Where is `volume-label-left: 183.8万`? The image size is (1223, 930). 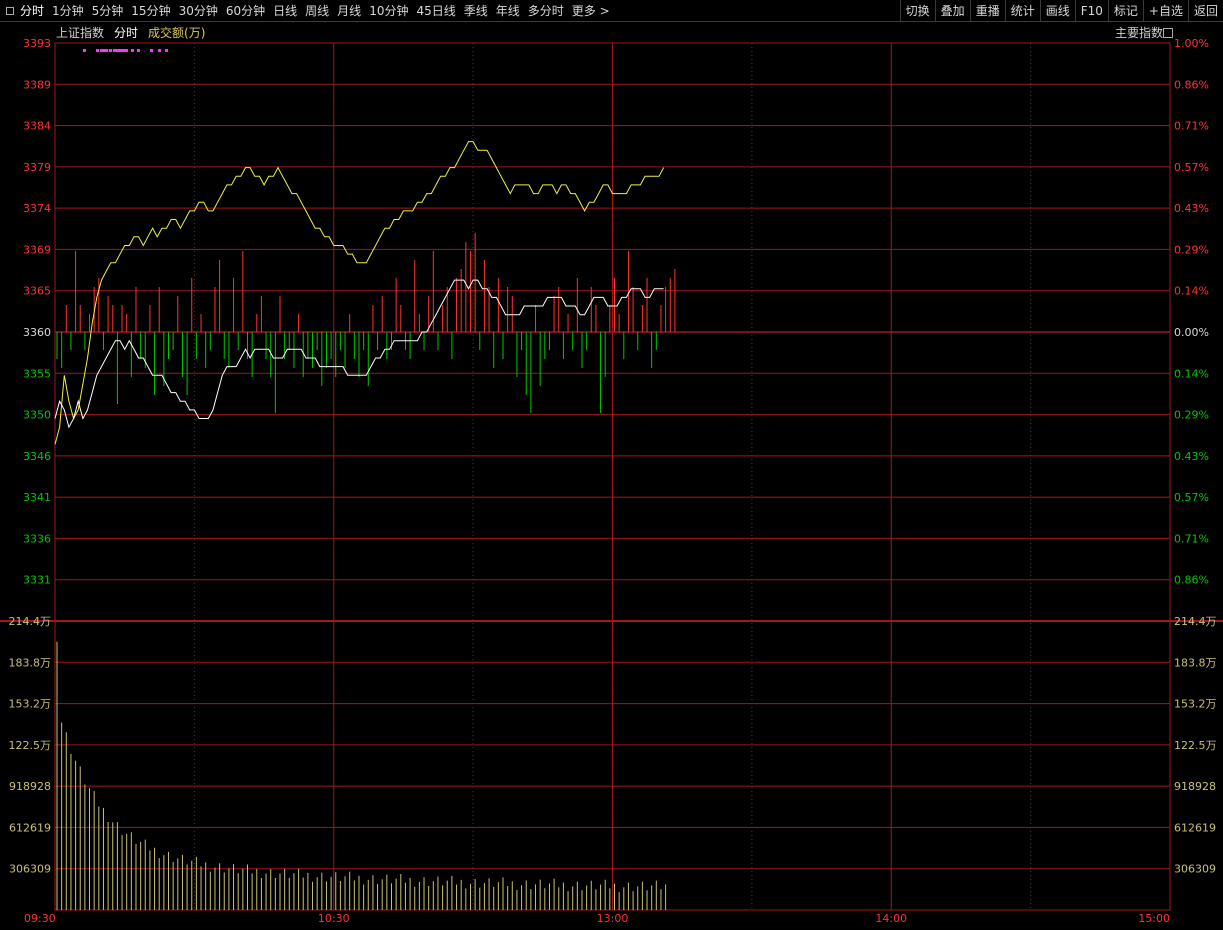
volume-label-left: 183.8万 is located at coordinates (30, 662).